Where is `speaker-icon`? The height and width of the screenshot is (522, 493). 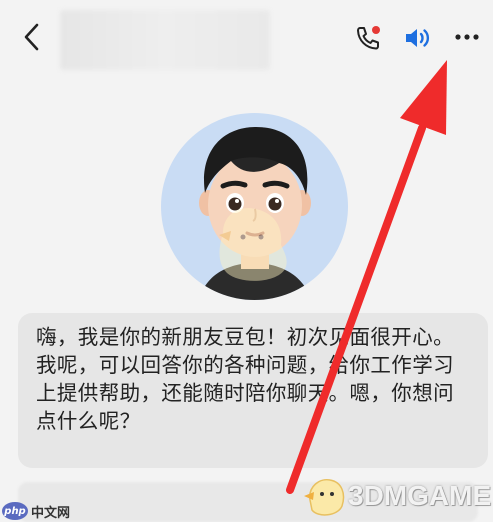 speaker-icon is located at coordinates (418, 38).